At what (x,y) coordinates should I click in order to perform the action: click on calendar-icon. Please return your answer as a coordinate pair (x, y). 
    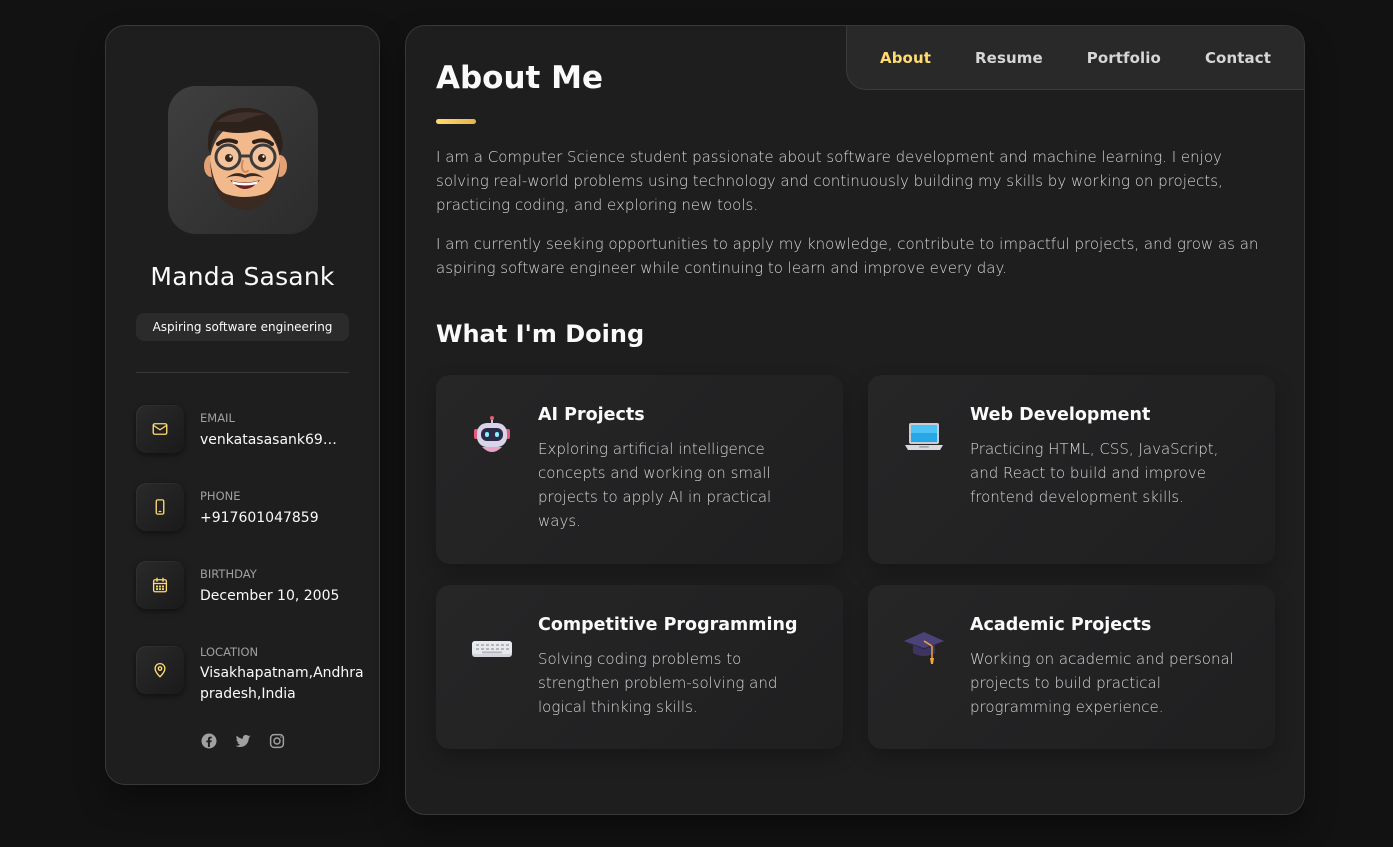
    Looking at the image, I should click on (160, 585).